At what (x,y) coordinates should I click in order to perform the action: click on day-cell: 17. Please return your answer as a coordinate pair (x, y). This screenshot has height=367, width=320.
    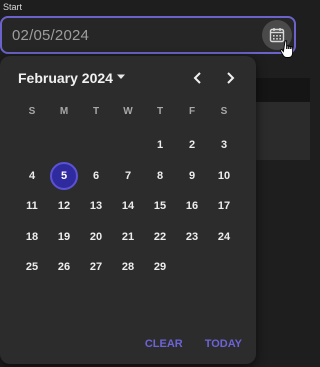
    Looking at the image, I should click on (224, 206).